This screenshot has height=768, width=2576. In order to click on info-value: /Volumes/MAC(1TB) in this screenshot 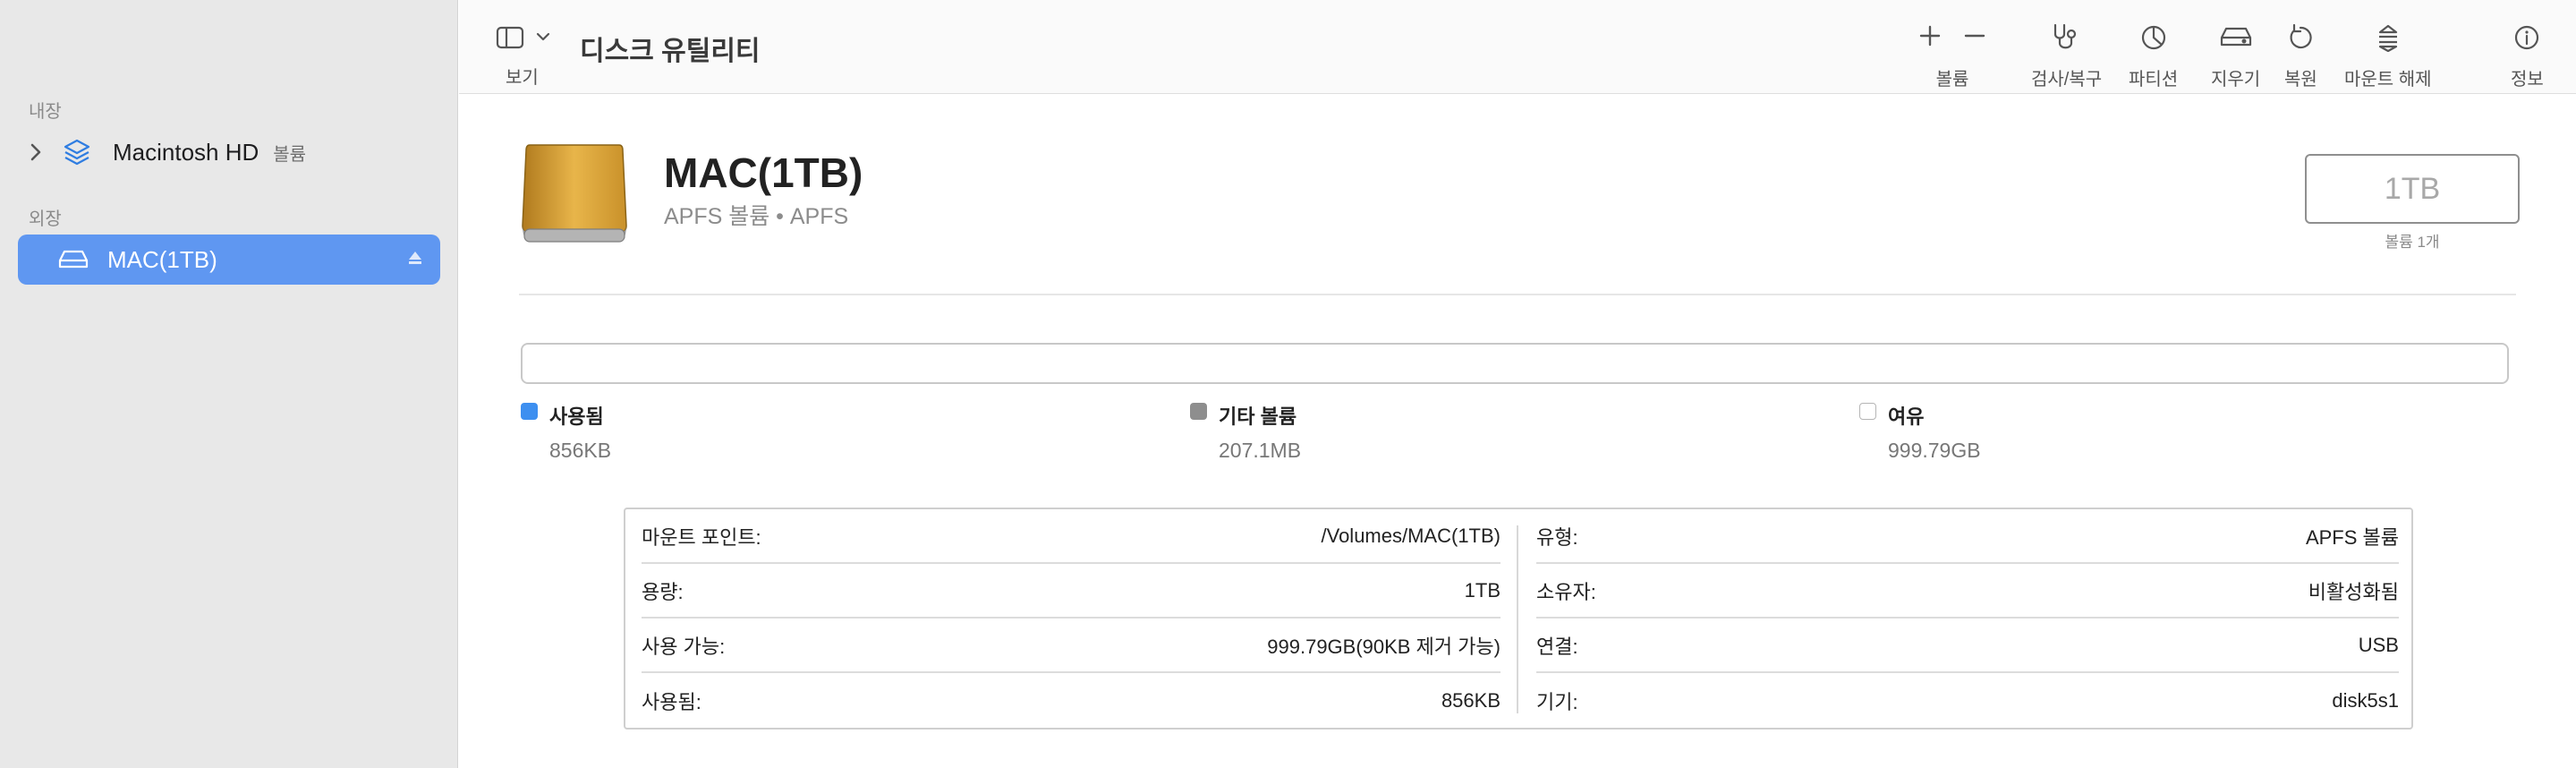, I will do `click(1411, 535)`.